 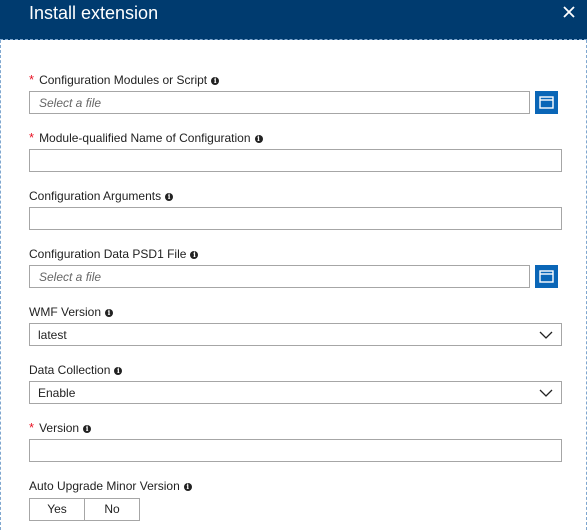 I want to click on psd1-browse-button, so click(x=546, y=276).